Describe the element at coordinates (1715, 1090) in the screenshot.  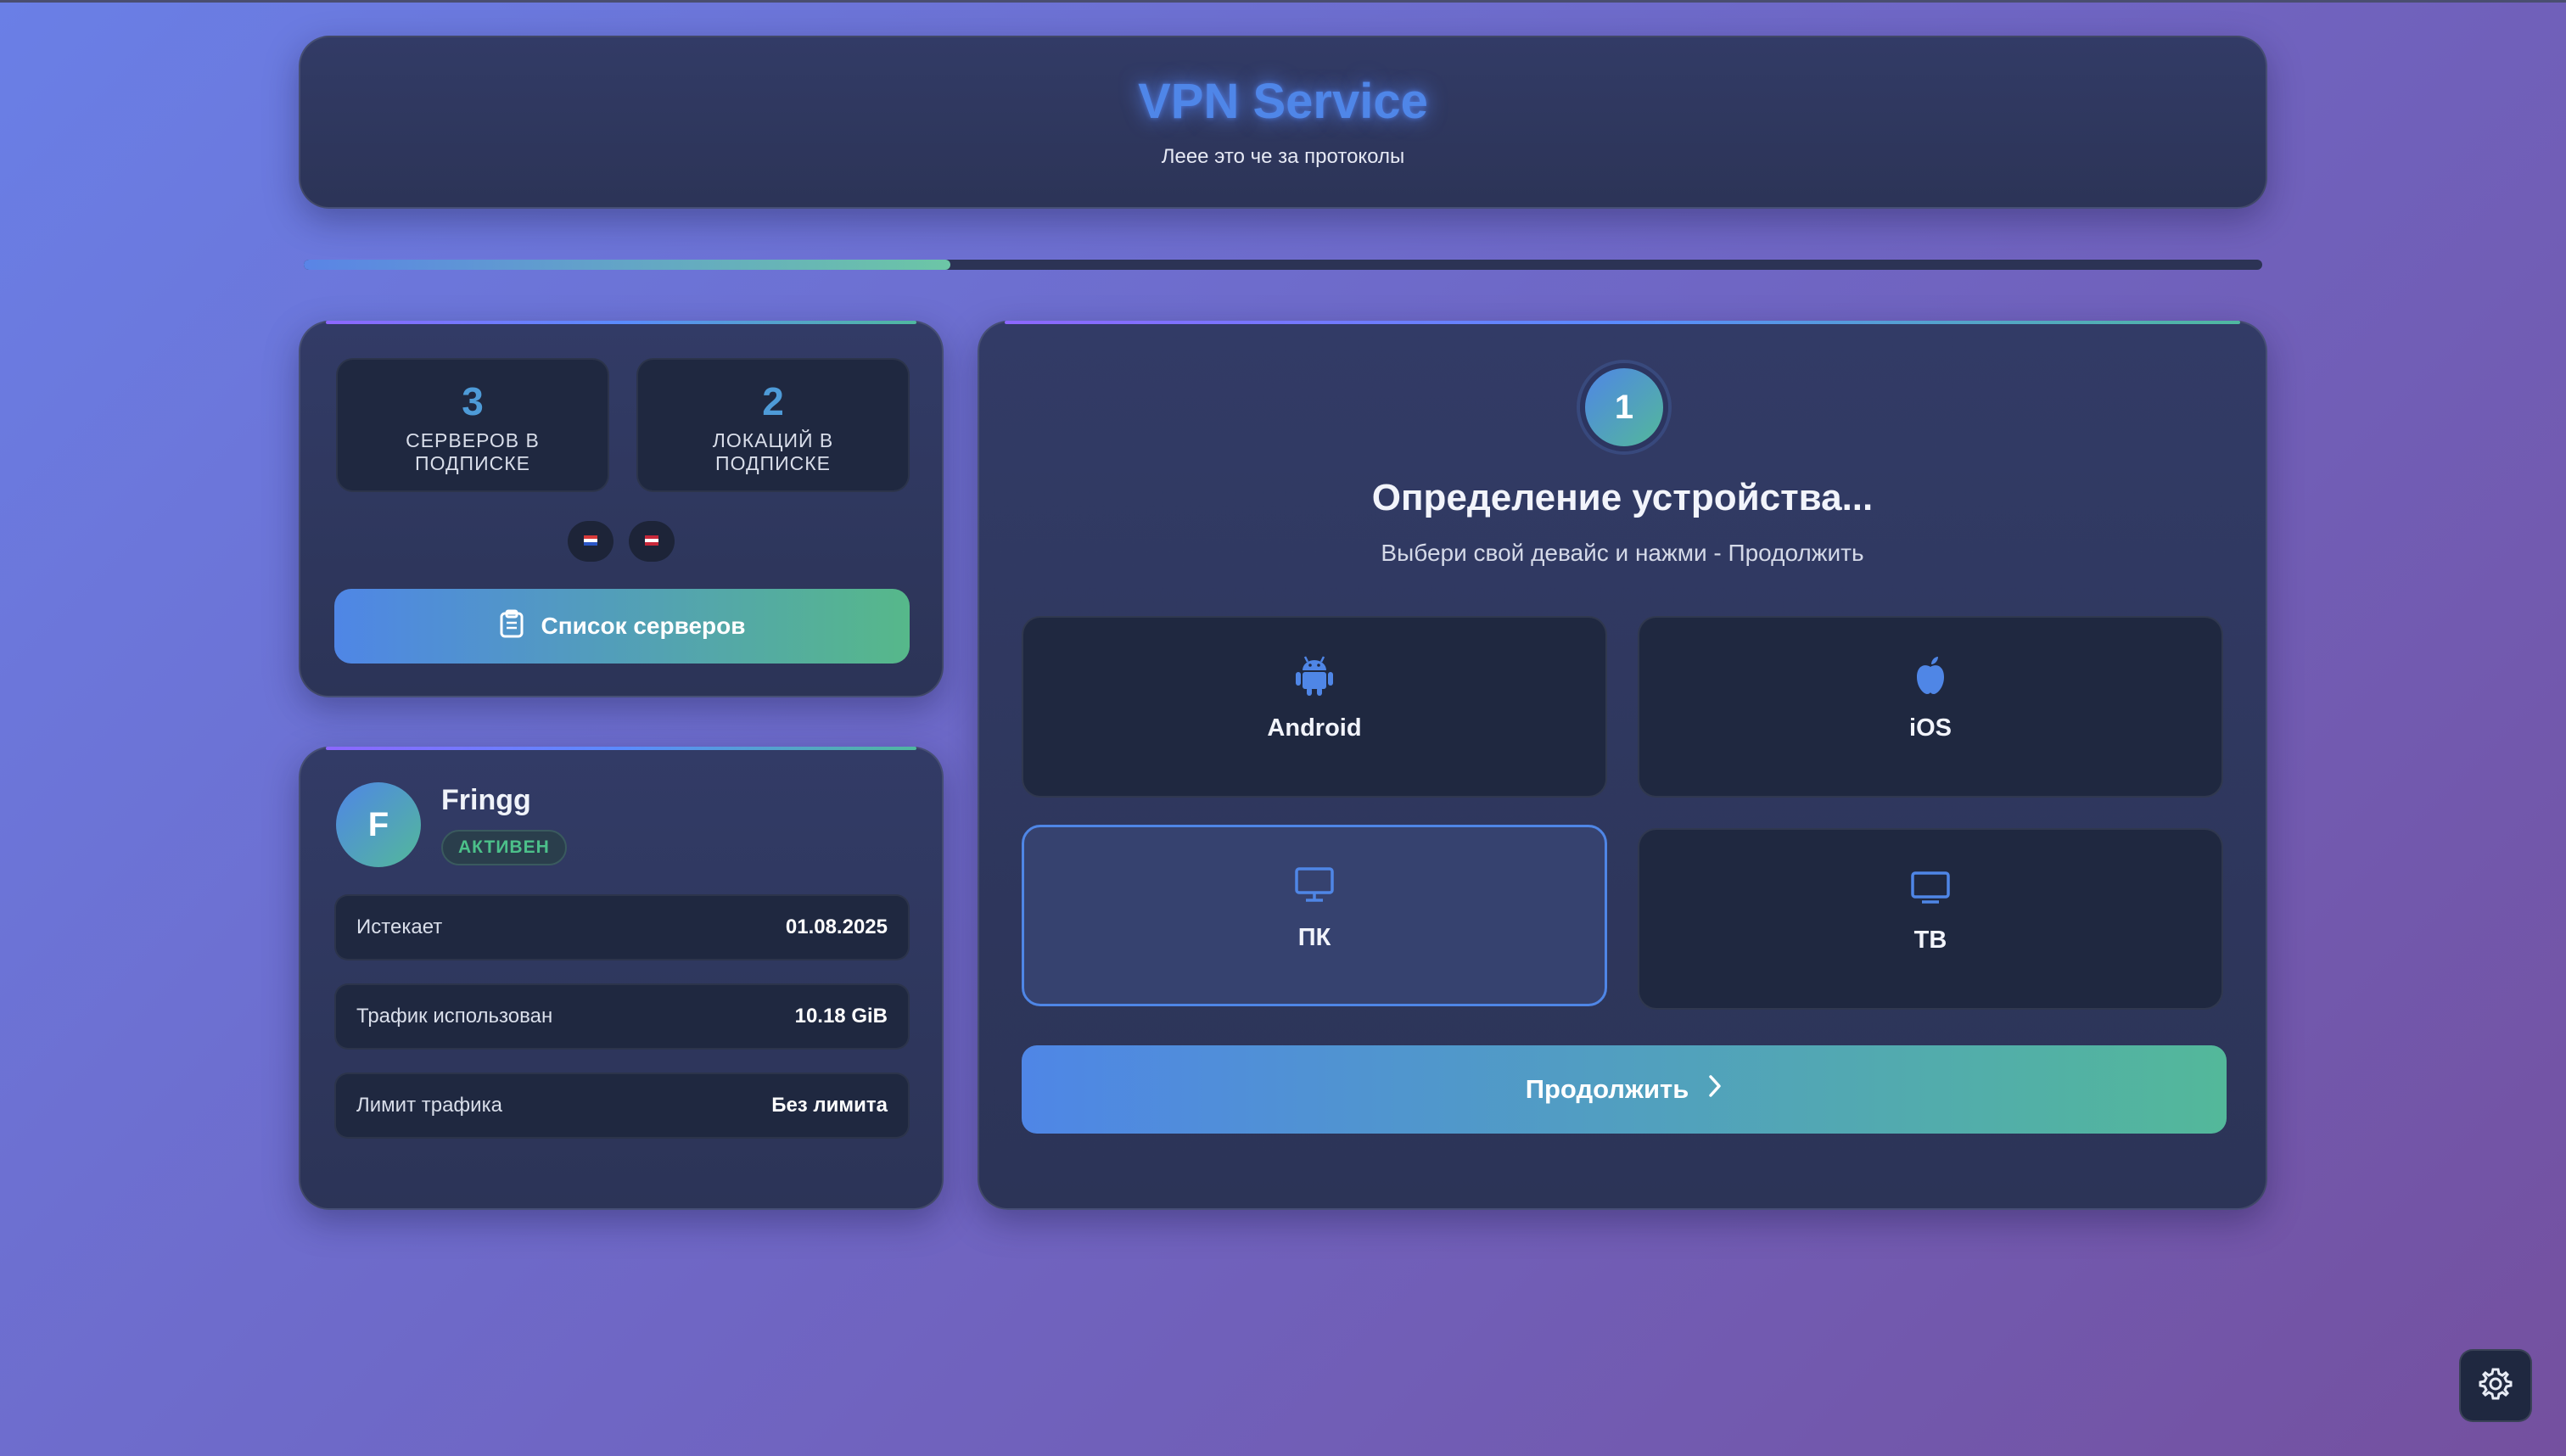
I see `chevron-right-icon` at that location.